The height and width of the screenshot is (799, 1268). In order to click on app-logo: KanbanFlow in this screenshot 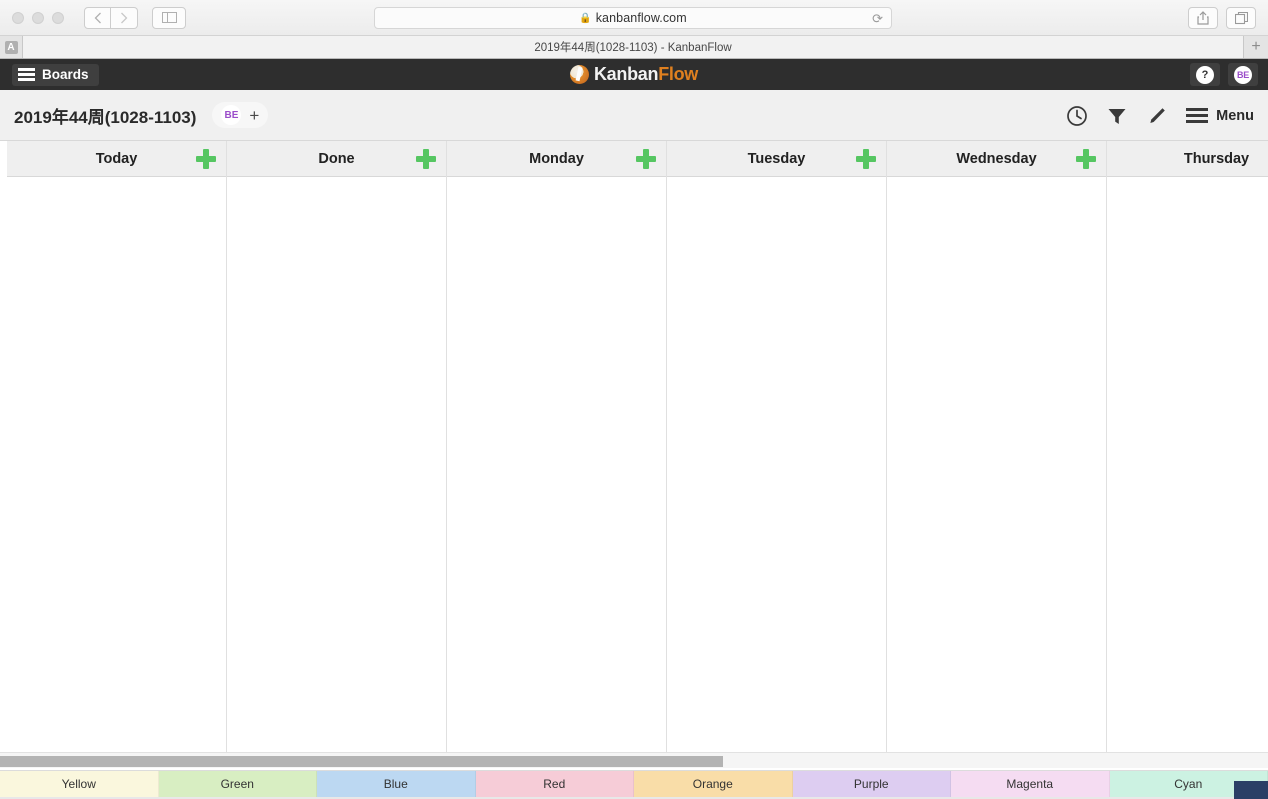, I will do `click(634, 74)`.